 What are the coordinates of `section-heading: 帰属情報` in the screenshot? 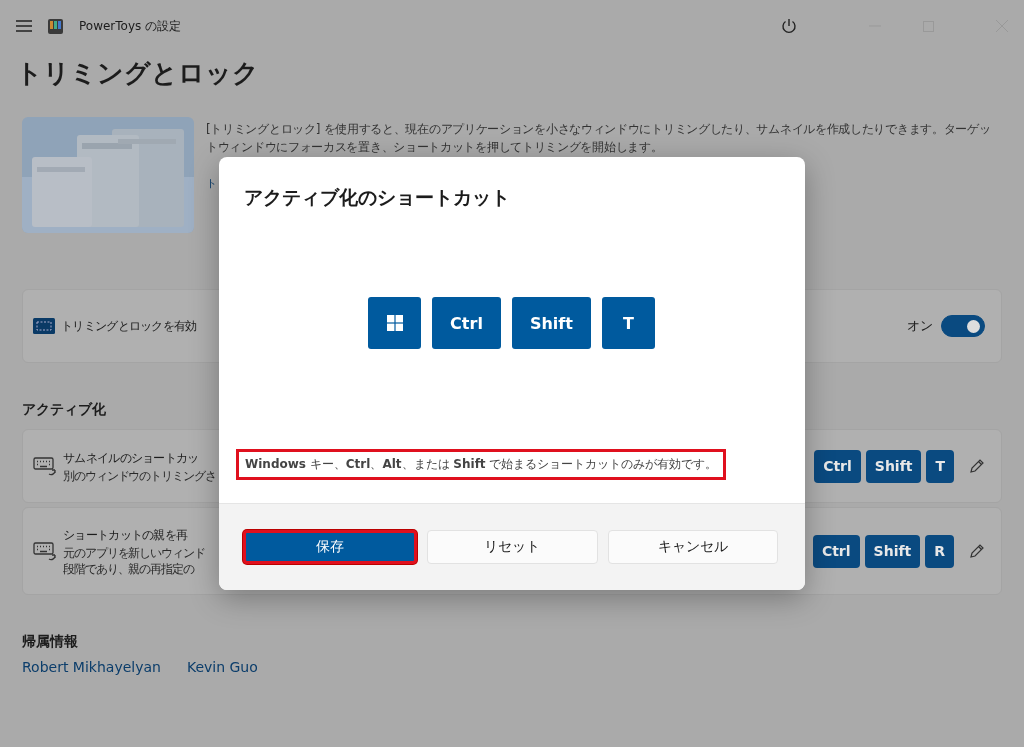 It's located at (50, 642).